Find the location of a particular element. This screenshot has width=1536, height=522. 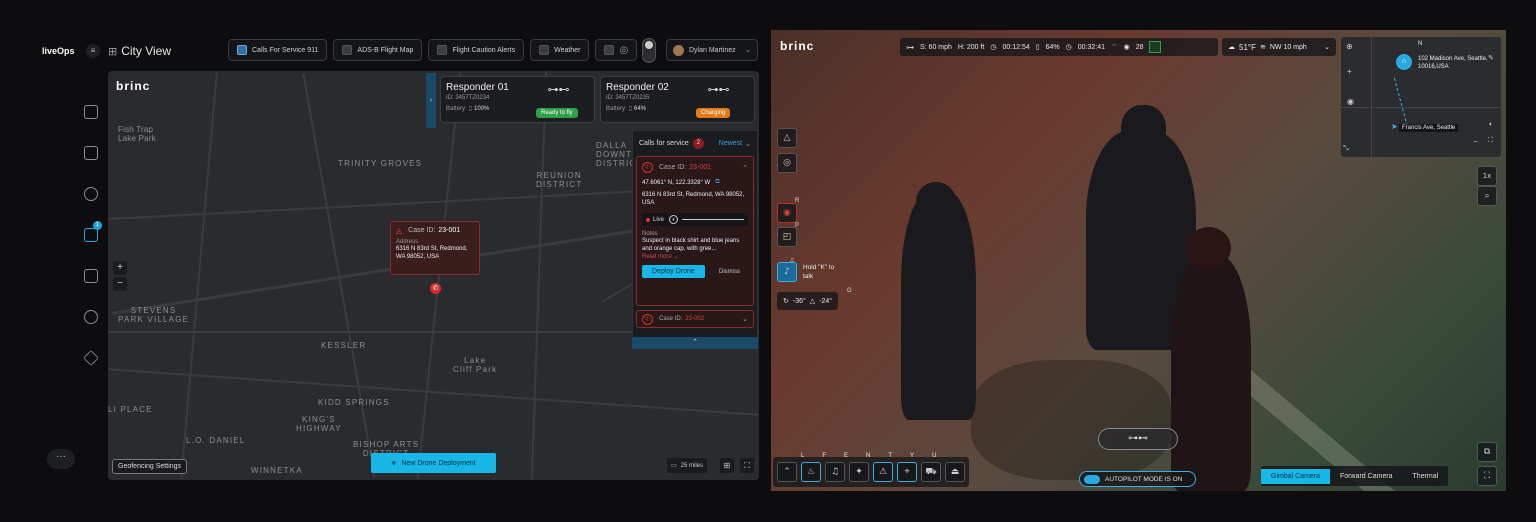

user-menu: Dylan Martinez ⌄ is located at coordinates (712, 50).